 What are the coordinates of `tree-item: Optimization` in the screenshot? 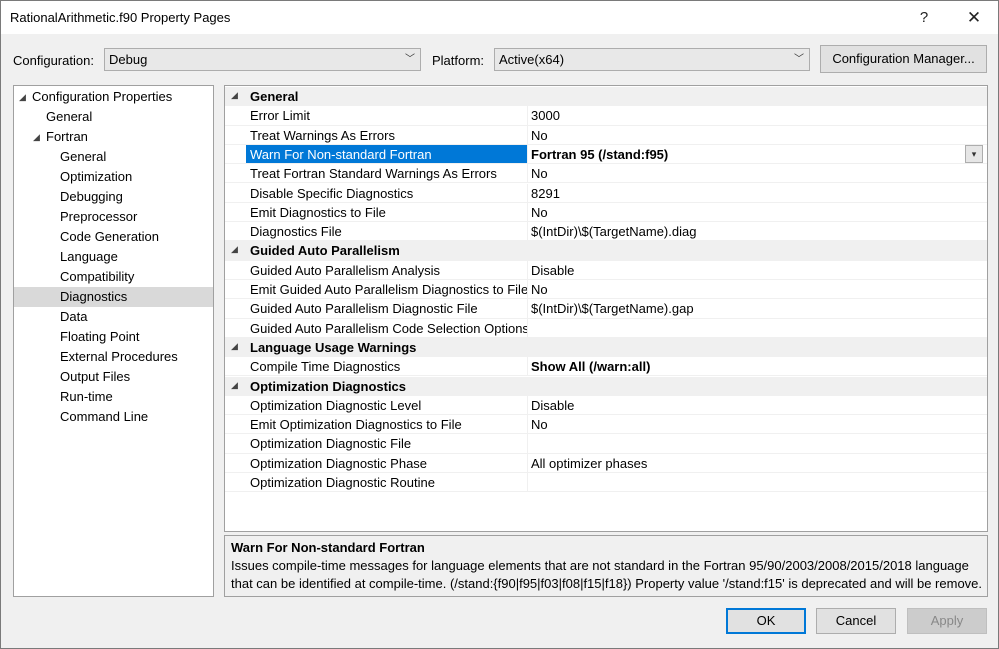 It's located at (113, 177).